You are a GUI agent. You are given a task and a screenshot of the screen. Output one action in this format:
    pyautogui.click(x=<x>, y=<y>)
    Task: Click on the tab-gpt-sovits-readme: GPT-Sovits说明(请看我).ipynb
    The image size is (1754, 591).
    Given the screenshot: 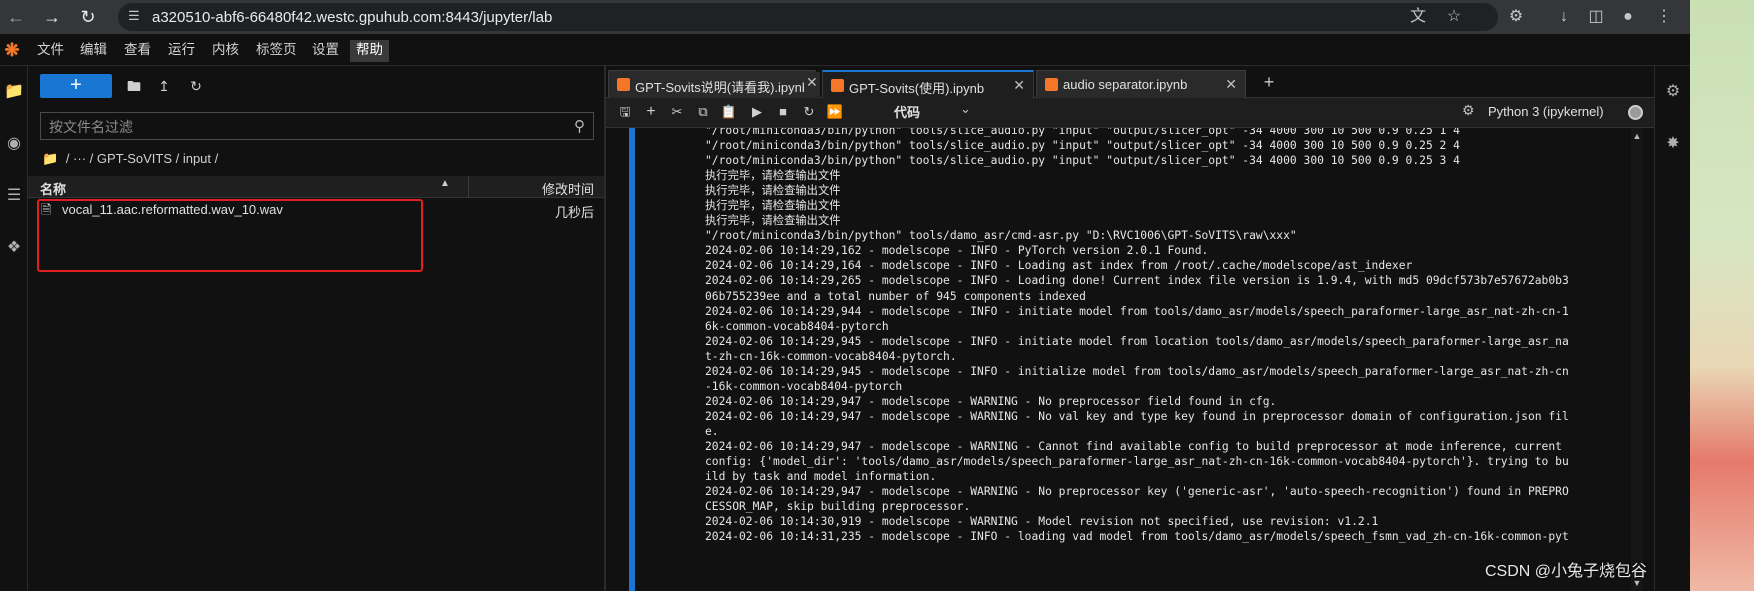 What is the action you would take?
    pyautogui.click(x=712, y=84)
    